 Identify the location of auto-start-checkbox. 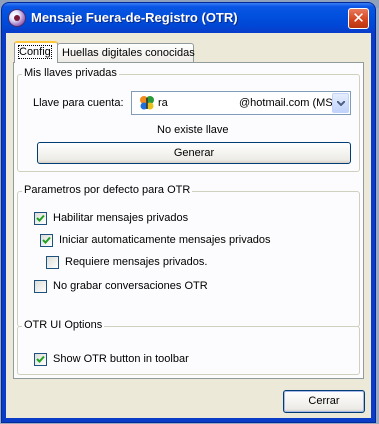
(46, 240).